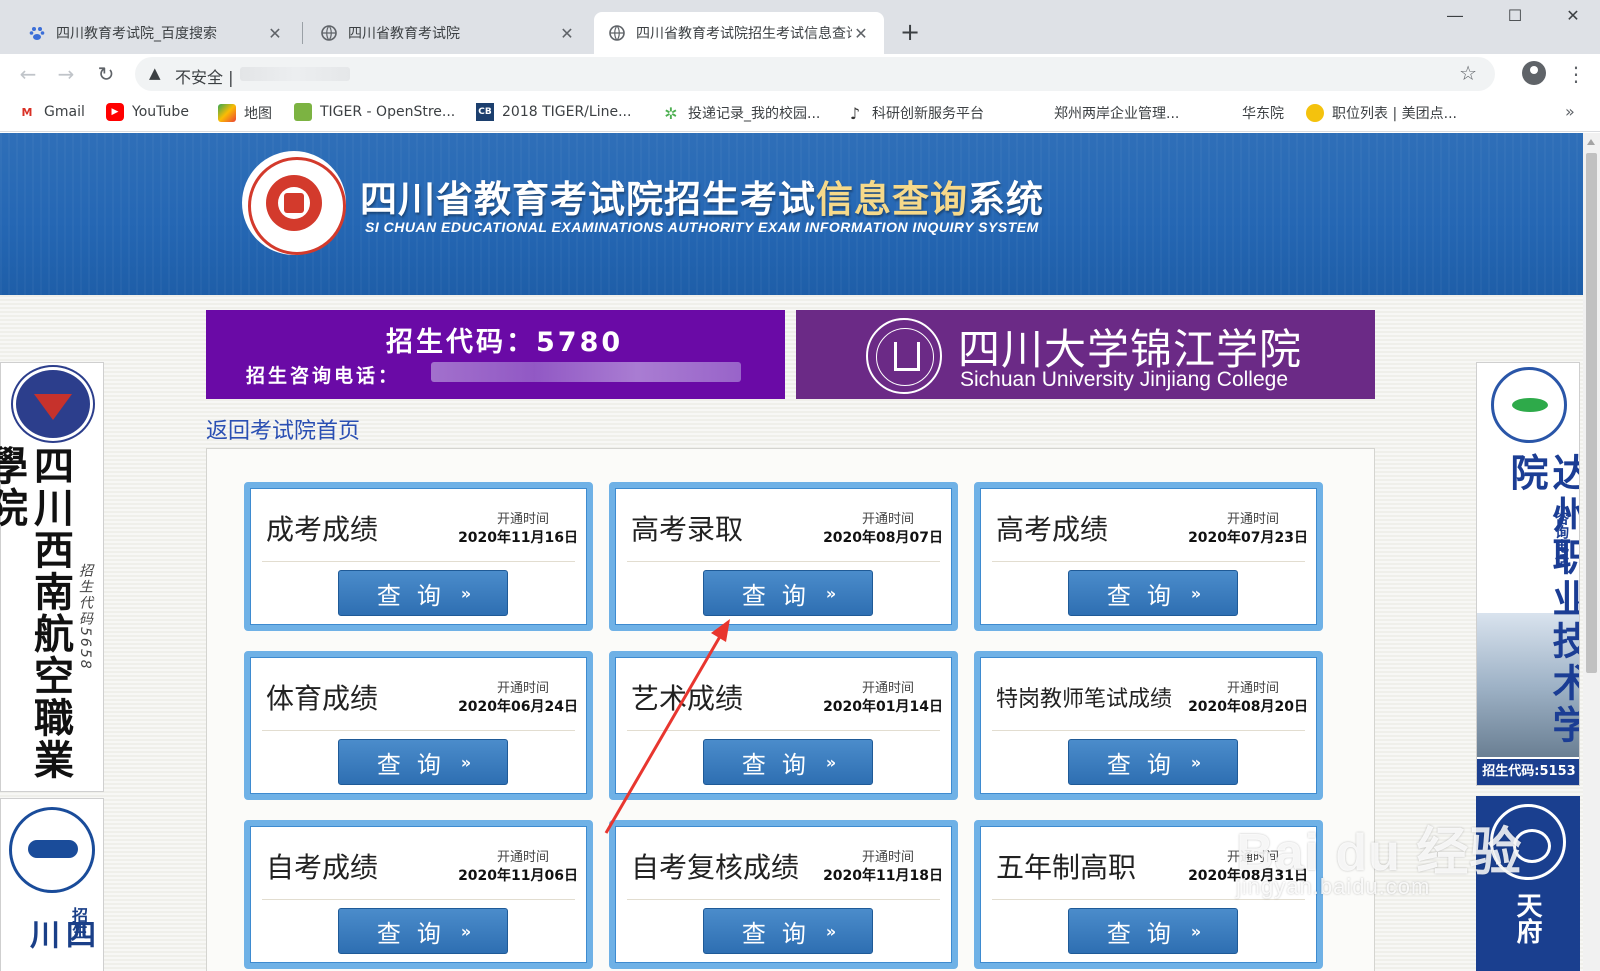 The width and height of the screenshot is (1600, 971). Describe the element at coordinates (28, 74) in the screenshot. I see `back-arrow-icon: ←` at that location.